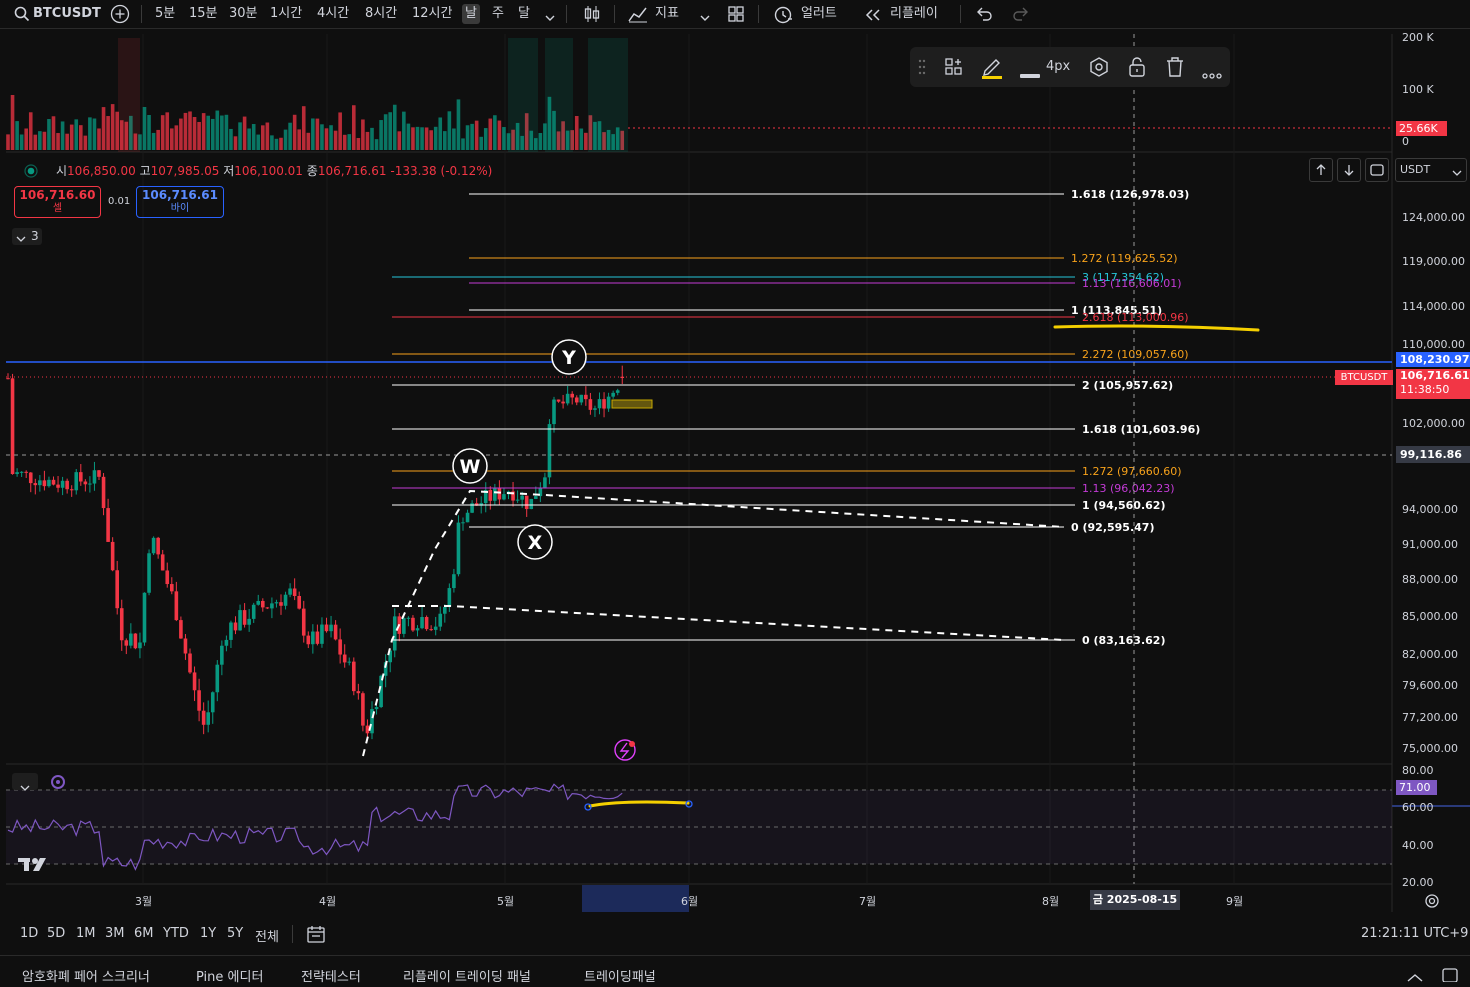 This screenshot has height=987, width=1470. I want to click on sell-button: 106,716.60 셀, so click(57, 202).